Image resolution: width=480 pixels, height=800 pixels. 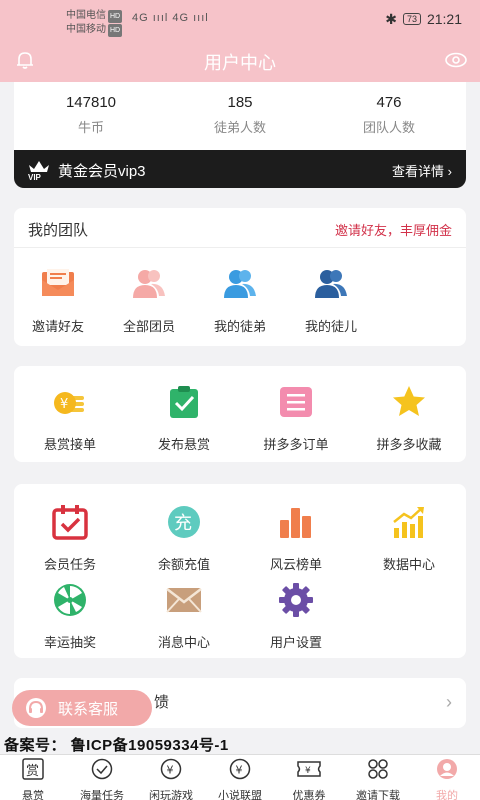 What do you see at coordinates (389, 115) in the screenshot?
I see `stat-team: 476 团队人数` at bounding box center [389, 115].